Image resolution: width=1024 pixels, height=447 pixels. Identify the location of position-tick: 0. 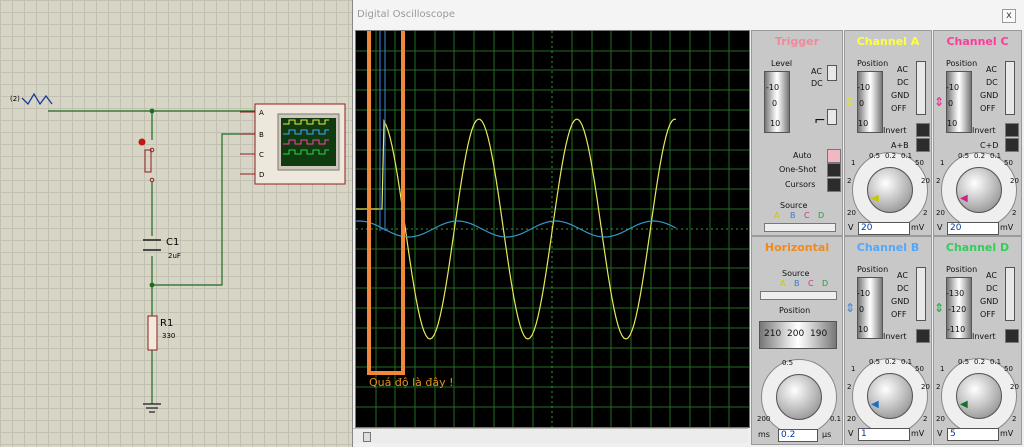
(862, 309).